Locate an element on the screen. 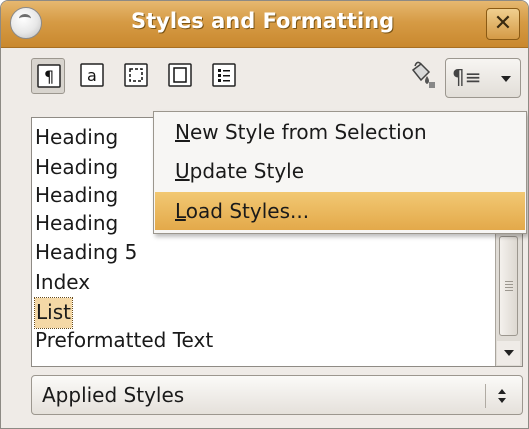 This screenshot has height=429, width=529. fill-format-mode-button is located at coordinates (422, 77).